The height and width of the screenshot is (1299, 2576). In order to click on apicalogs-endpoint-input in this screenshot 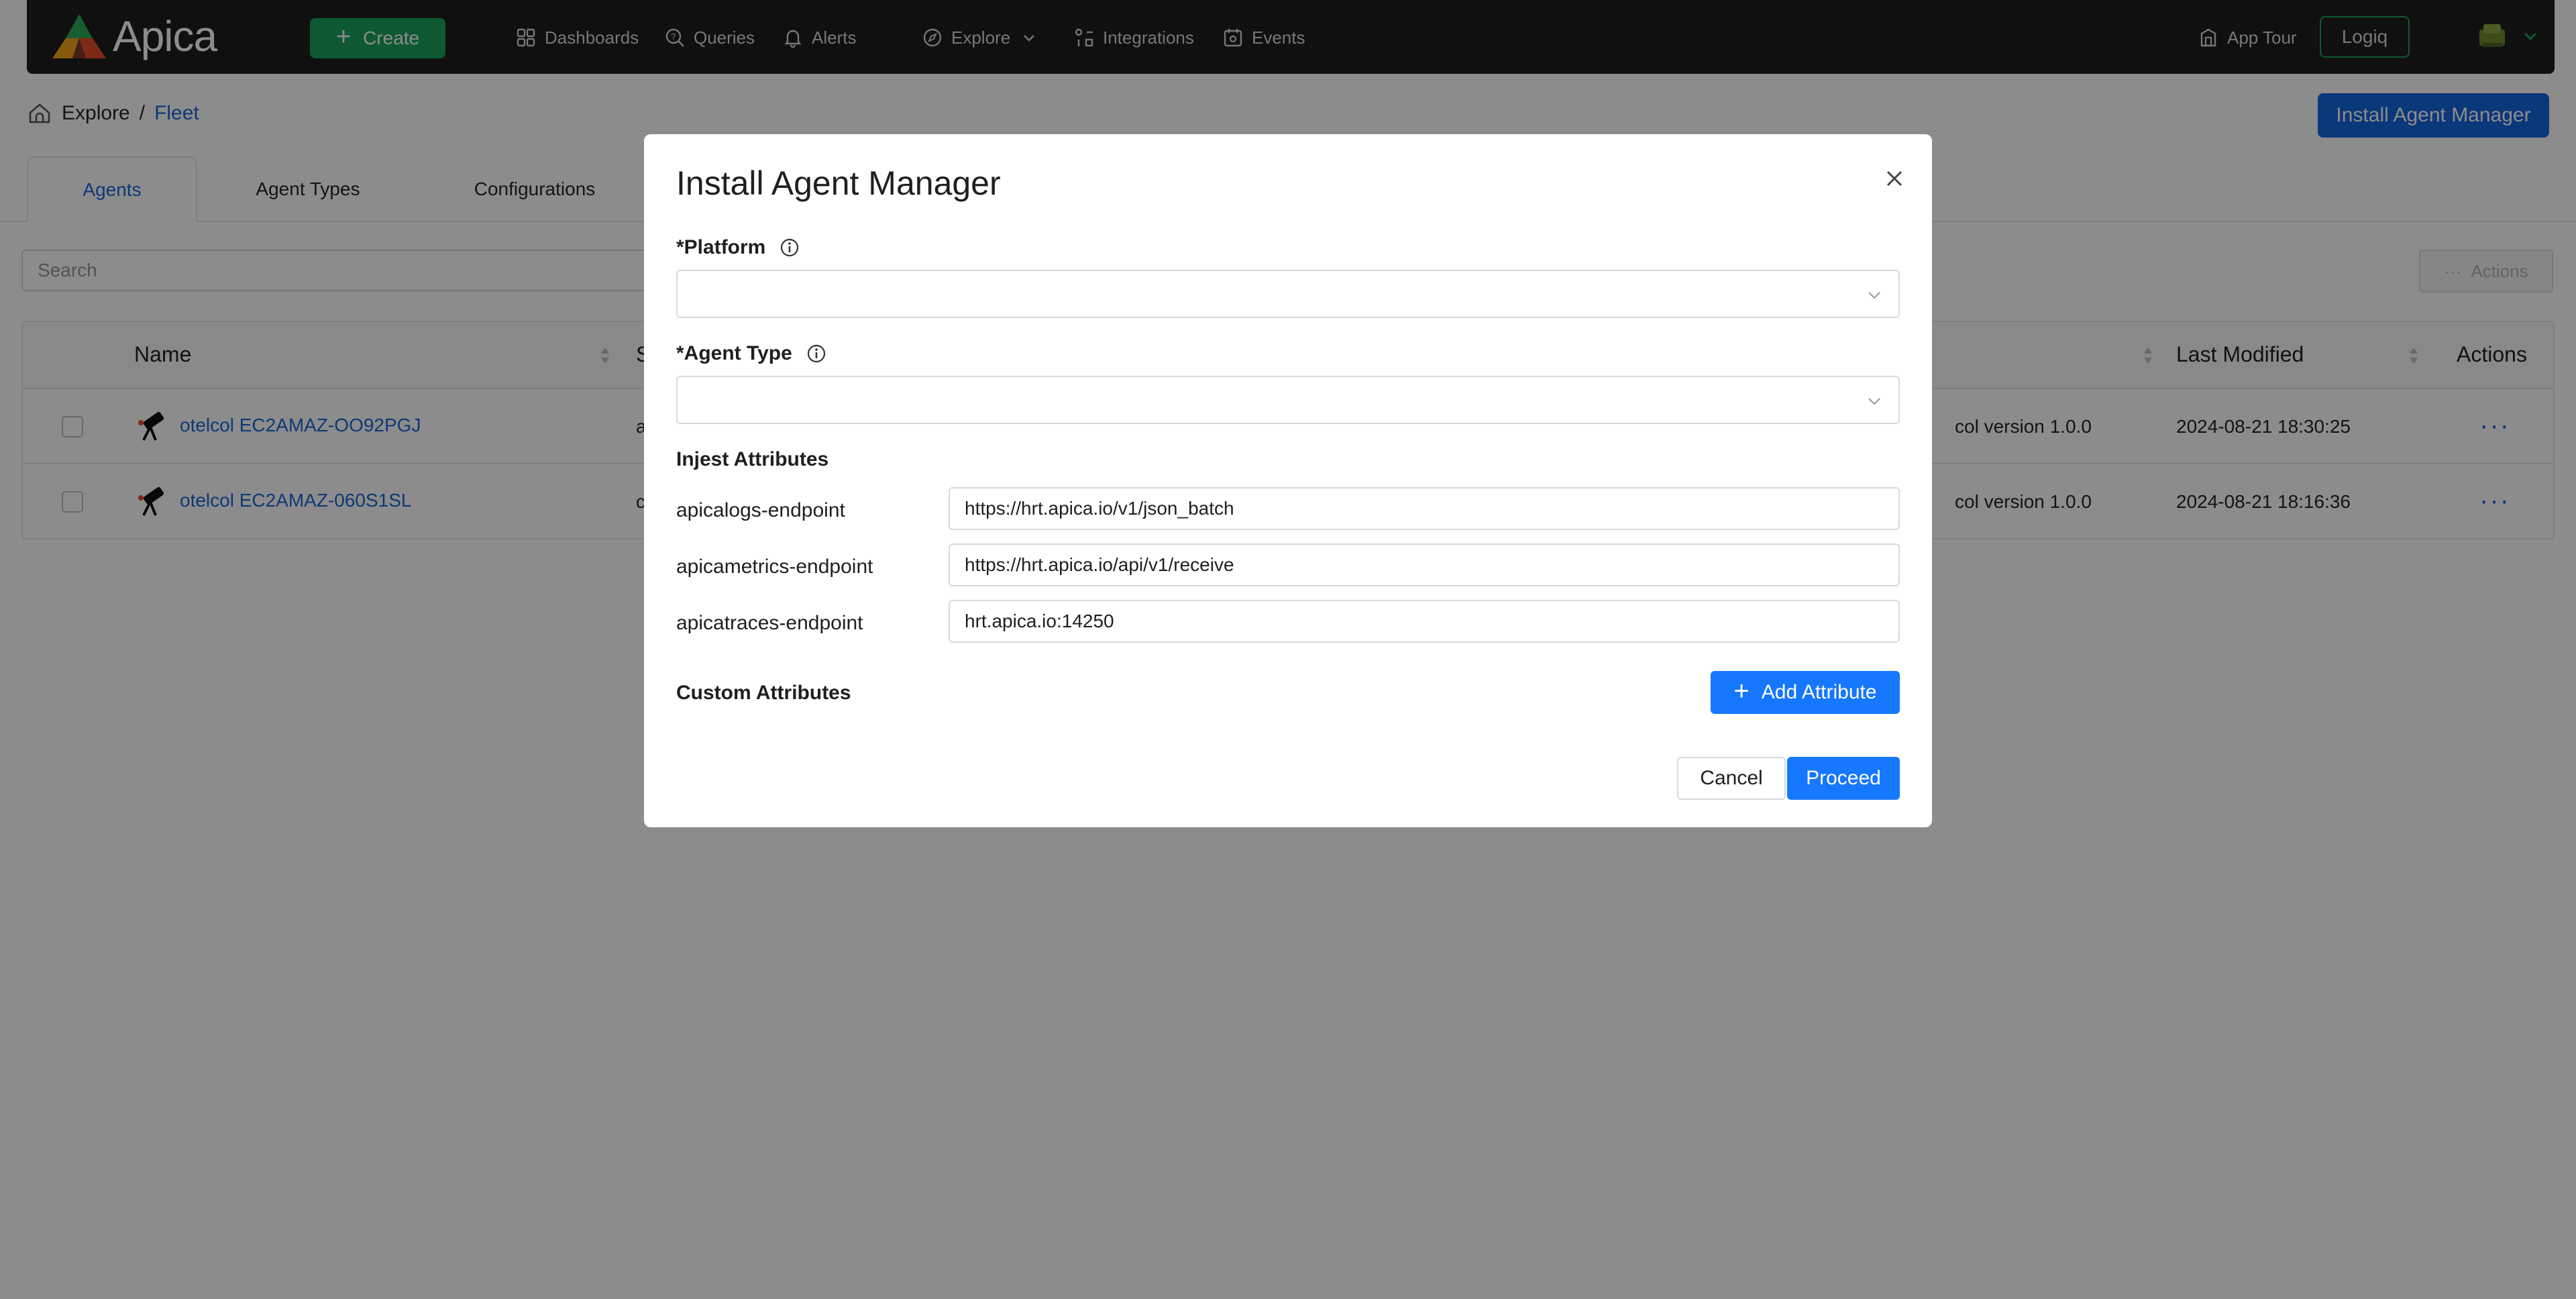, I will do `click(1424, 508)`.